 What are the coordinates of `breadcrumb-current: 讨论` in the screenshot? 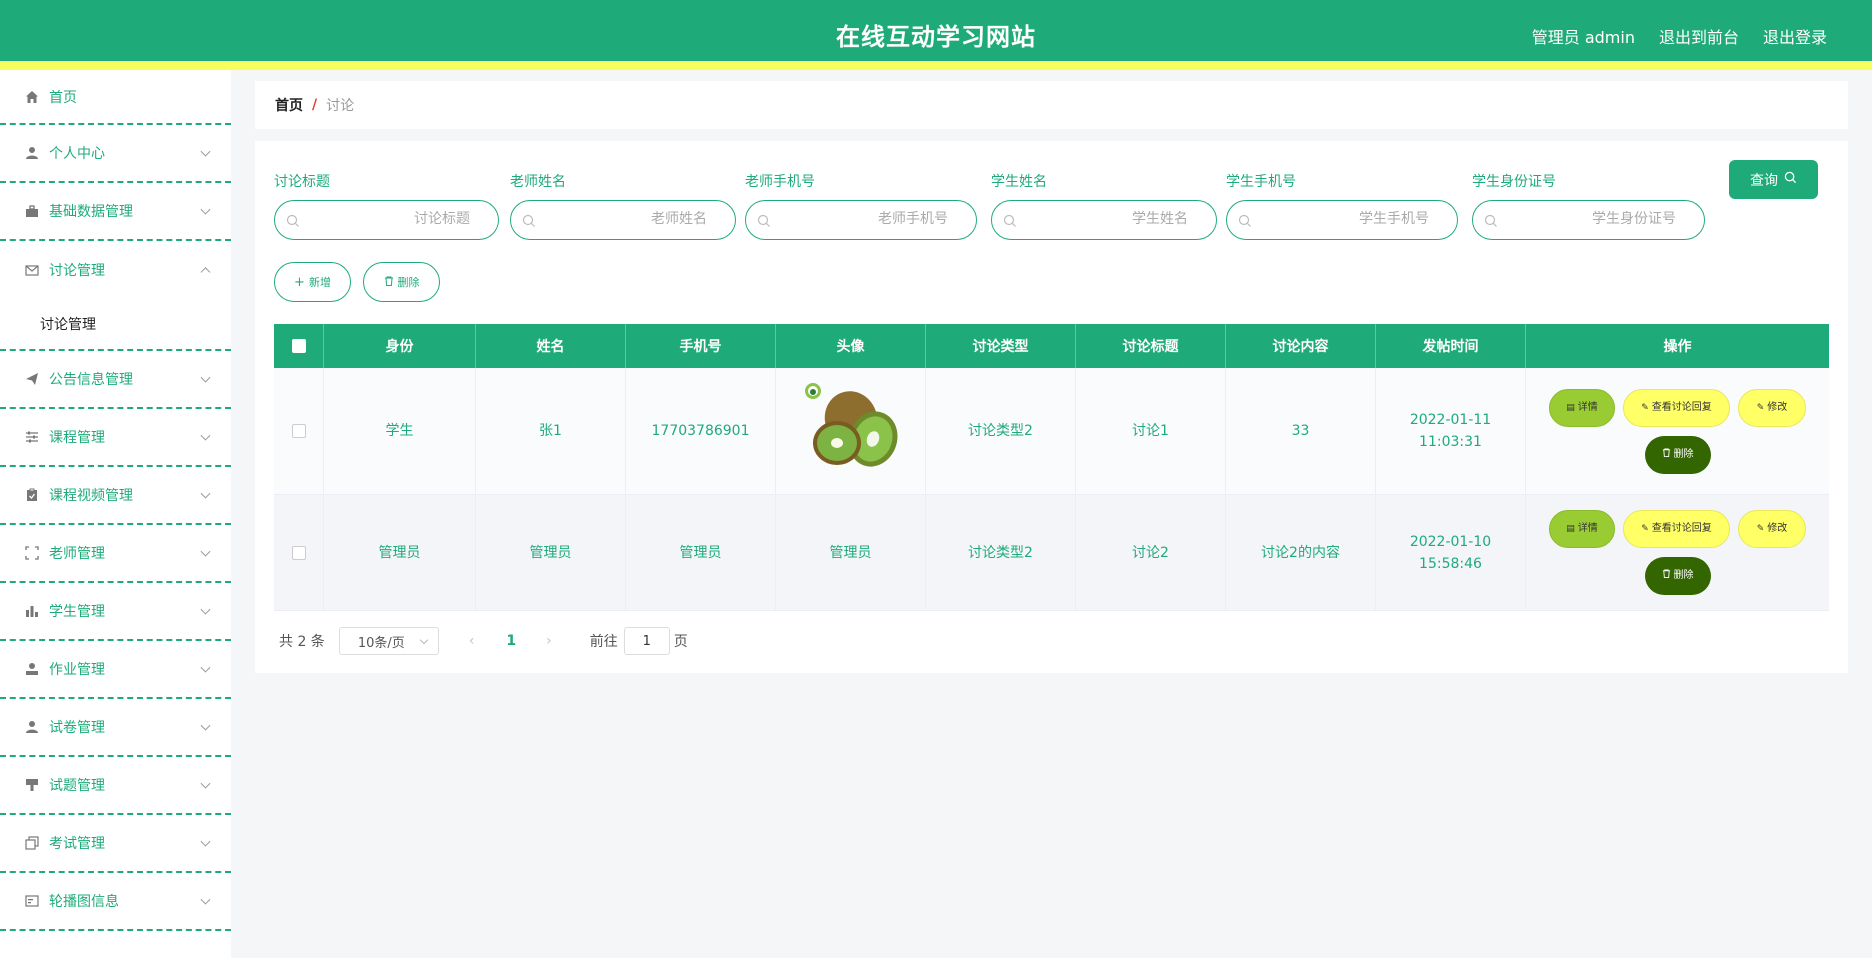 It's located at (340, 106).